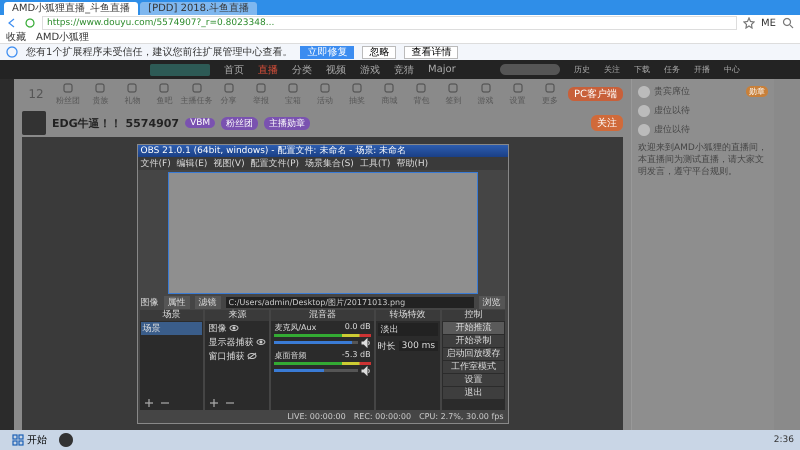 The image size is (800, 450). What do you see at coordinates (274, 150) in the screenshot?
I see `window-title: OBS 21.0.1 (64bit, windows) - 配置文件: 未命名 - 场景: 未命名` at bounding box center [274, 150].